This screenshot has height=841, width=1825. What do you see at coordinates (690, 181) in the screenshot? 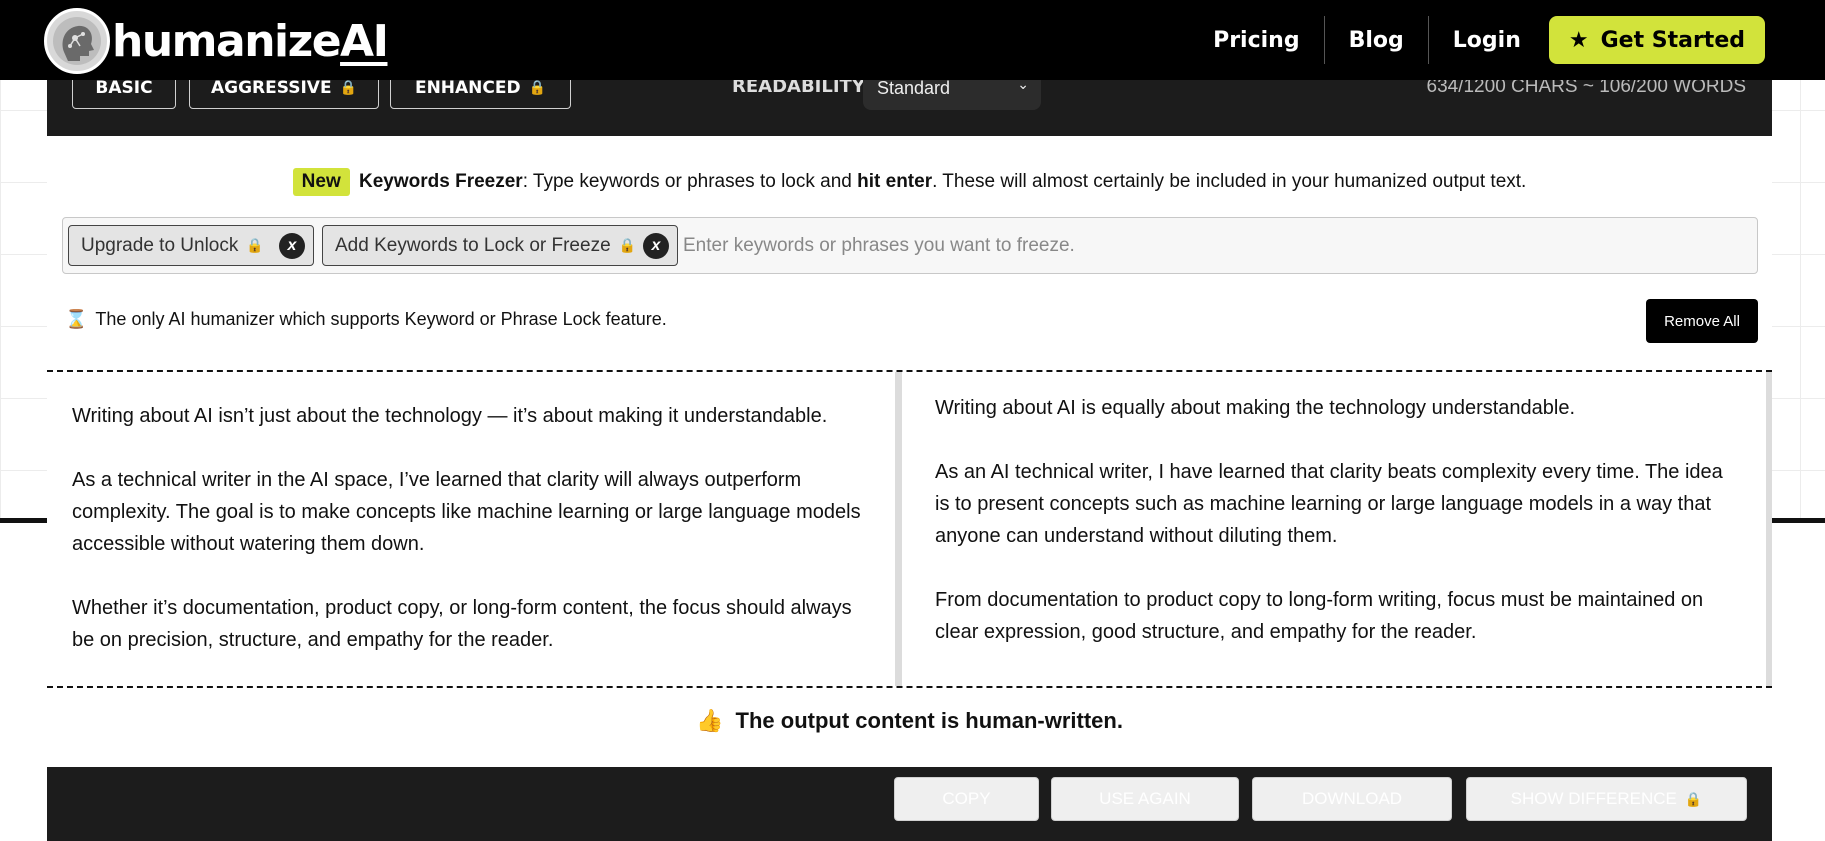
I see `freezer-text-1: : Type keywords or phrases to lock and` at bounding box center [690, 181].